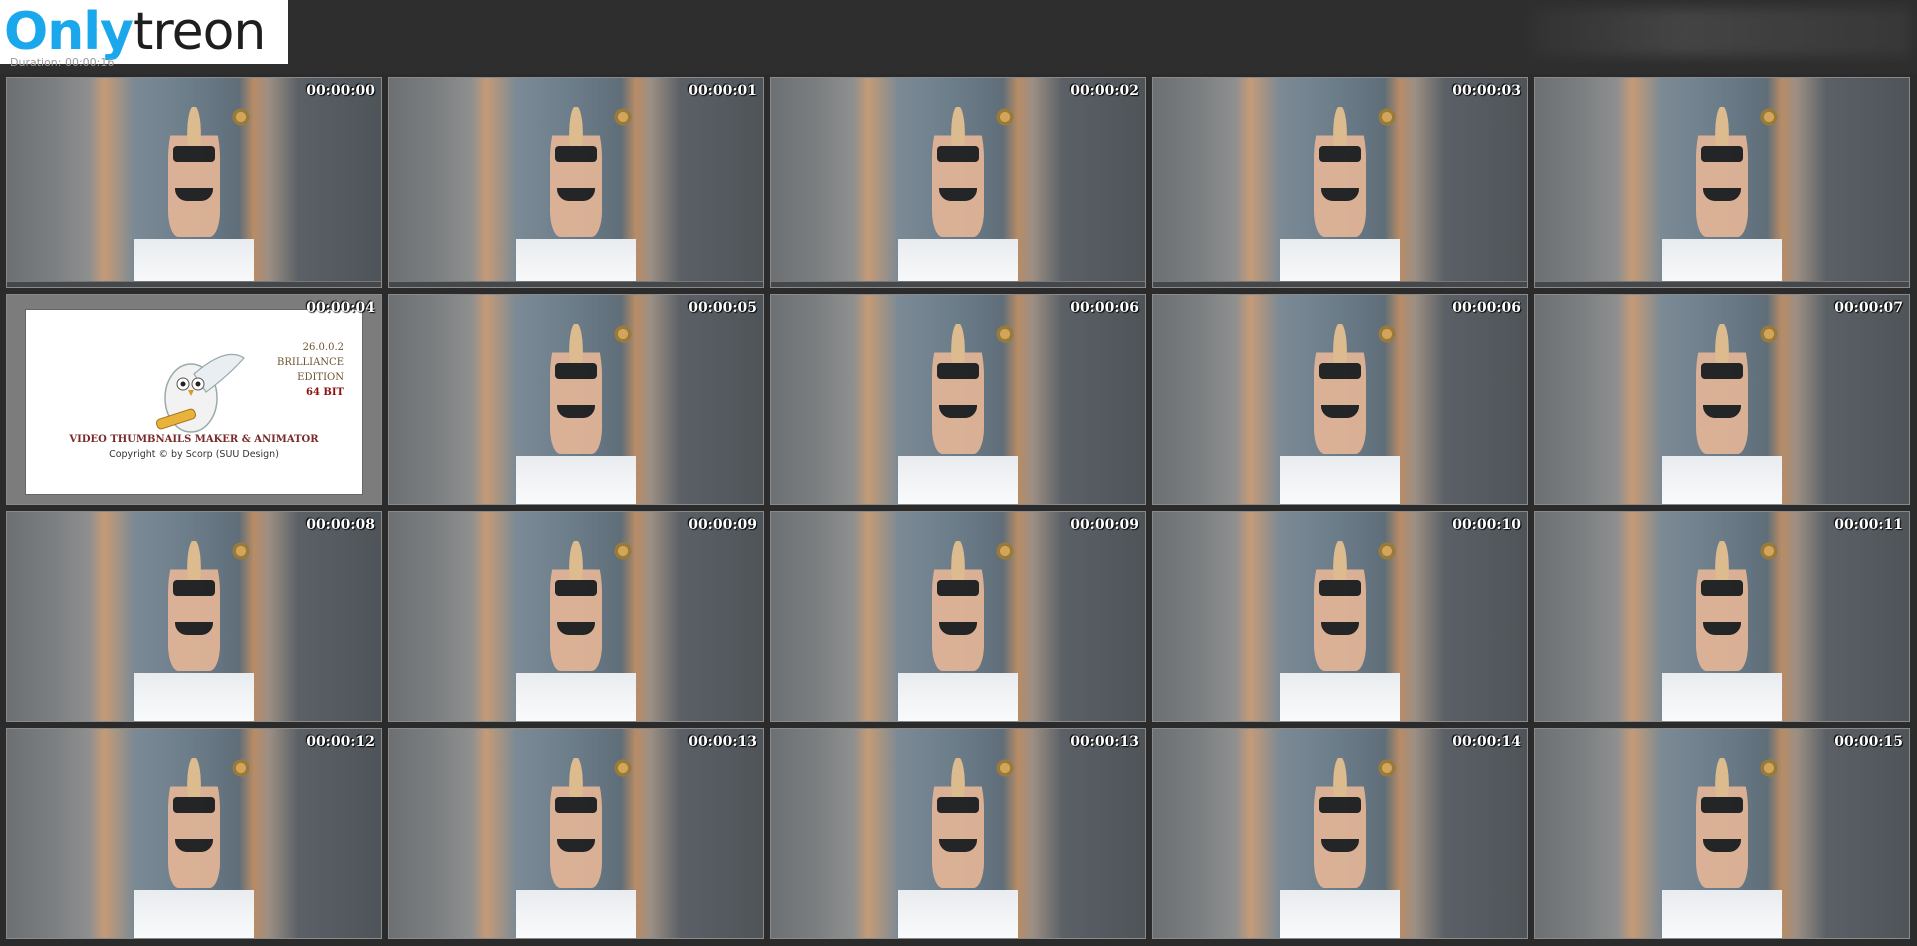 This screenshot has width=1917, height=946. I want to click on video-thumbnail: 00:00:10, so click(1340, 616).